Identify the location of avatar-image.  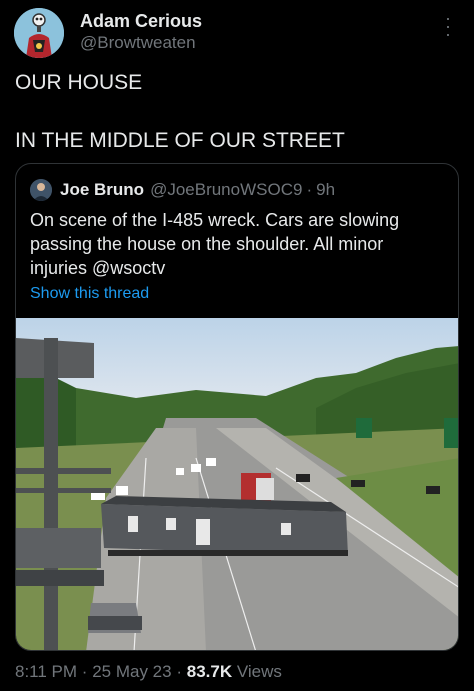
(39, 33).